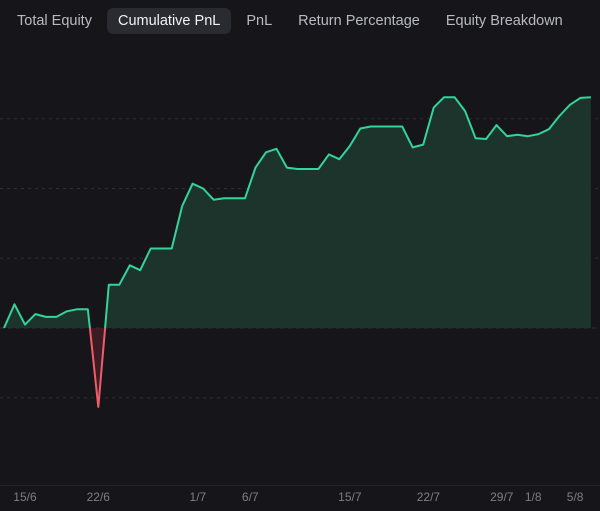 This screenshot has height=511, width=600. What do you see at coordinates (575, 497) in the screenshot?
I see `x-tick-label: 5/8` at bounding box center [575, 497].